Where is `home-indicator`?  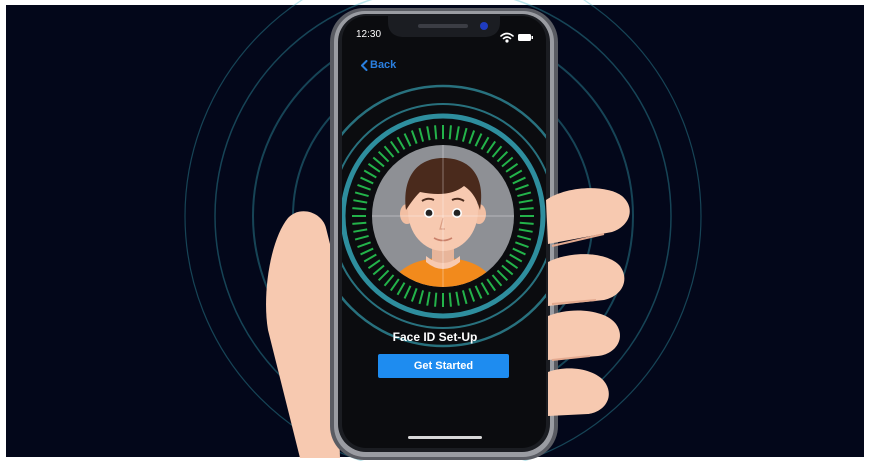 home-indicator is located at coordinates (445, 437).